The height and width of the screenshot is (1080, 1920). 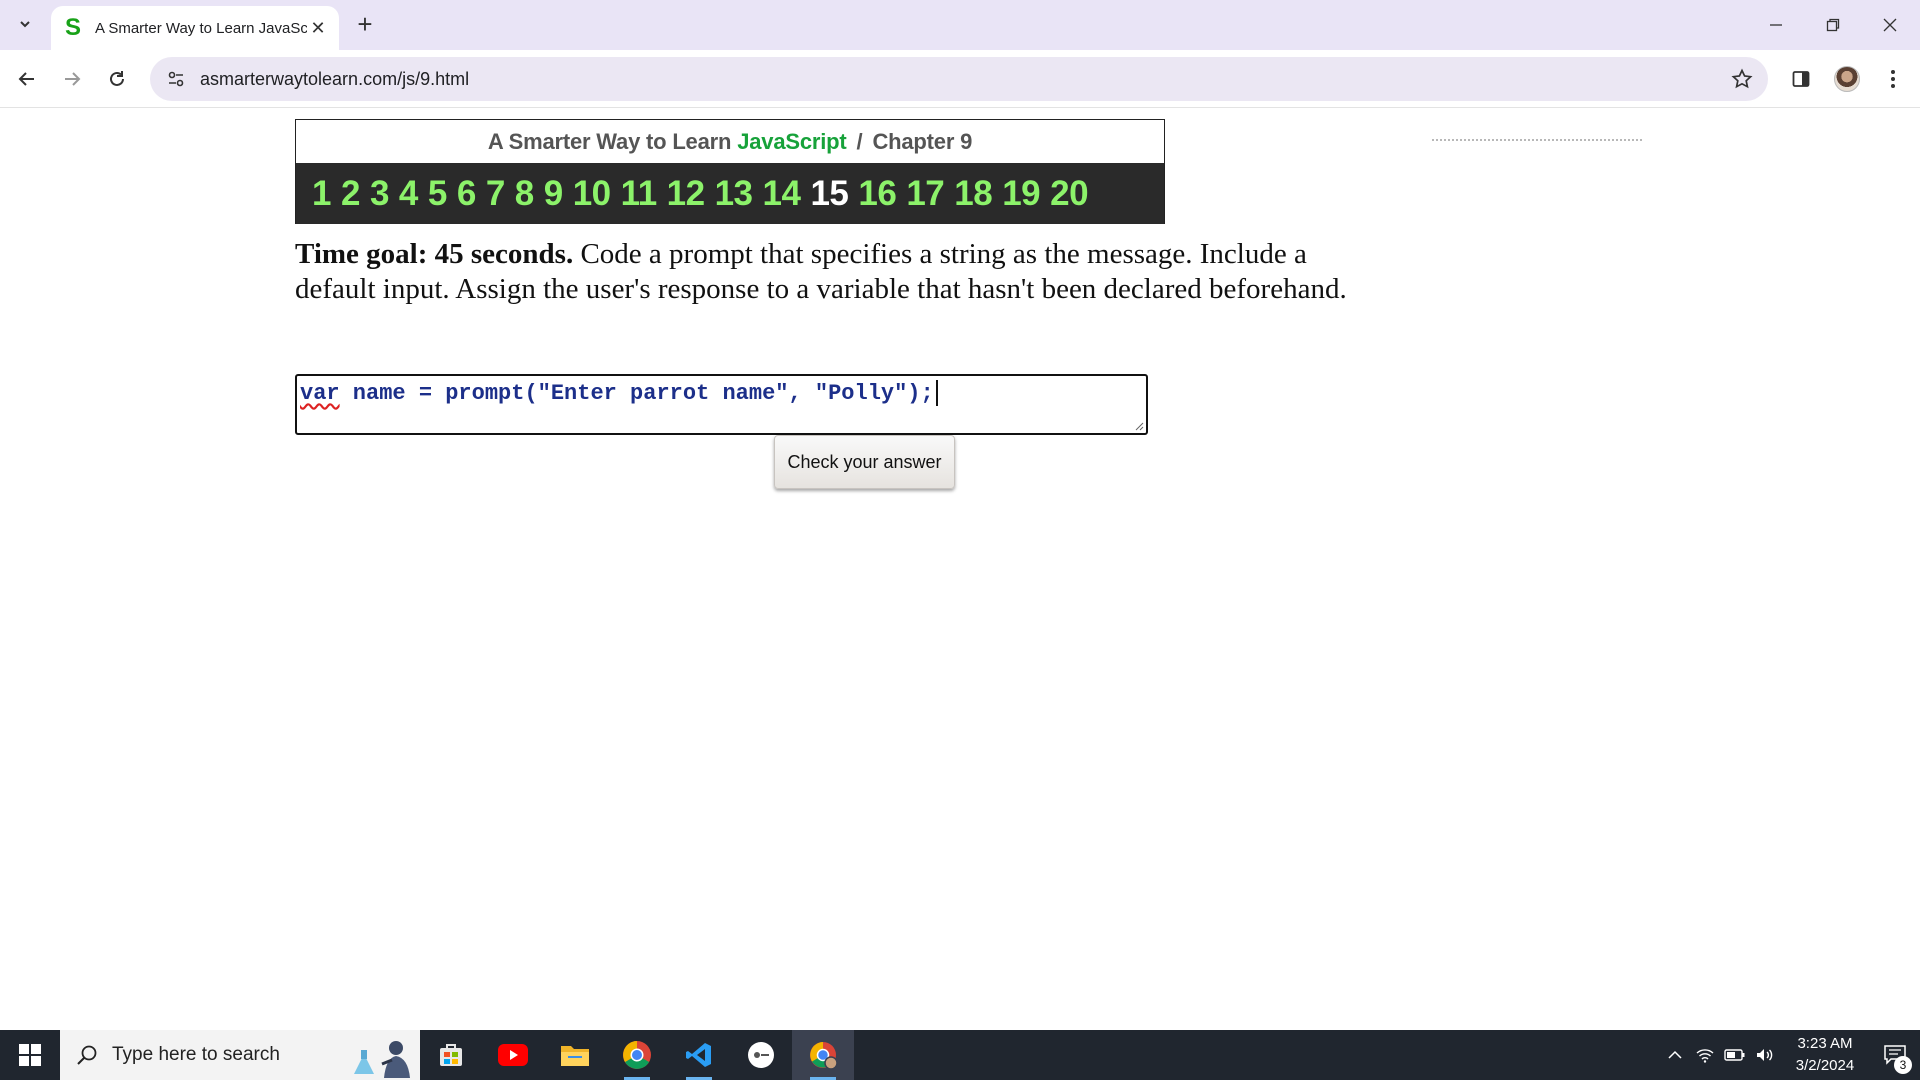 I want to click on chapter-link-11: 11, so click(x=639, y=194).